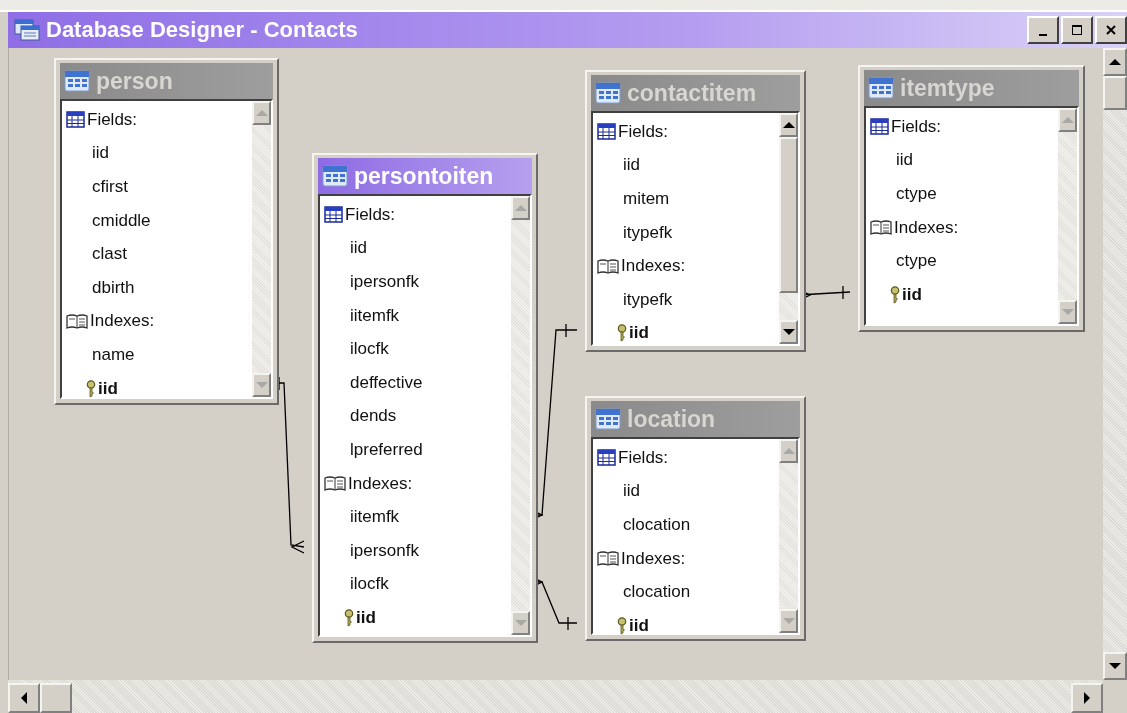 The image size is (1127, 713). What do you see at coordinates (425, 398) in the screenshot?
I see `table-window: persontoiten Fields: iid ipersonfk iitemfk ilocfk deffective dends lpreferred Indexes: iitemfk ipersonfk ilocfk iid` at bounding box center [425, 398].